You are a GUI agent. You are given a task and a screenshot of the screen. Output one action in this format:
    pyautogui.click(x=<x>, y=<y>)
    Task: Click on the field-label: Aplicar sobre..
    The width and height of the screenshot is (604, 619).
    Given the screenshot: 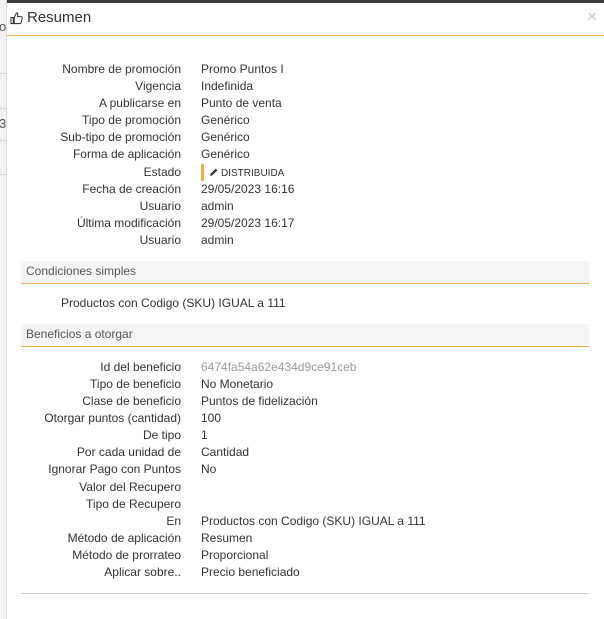 What is the action you would take?
    pyautogui.click(x=142, y=572)
    